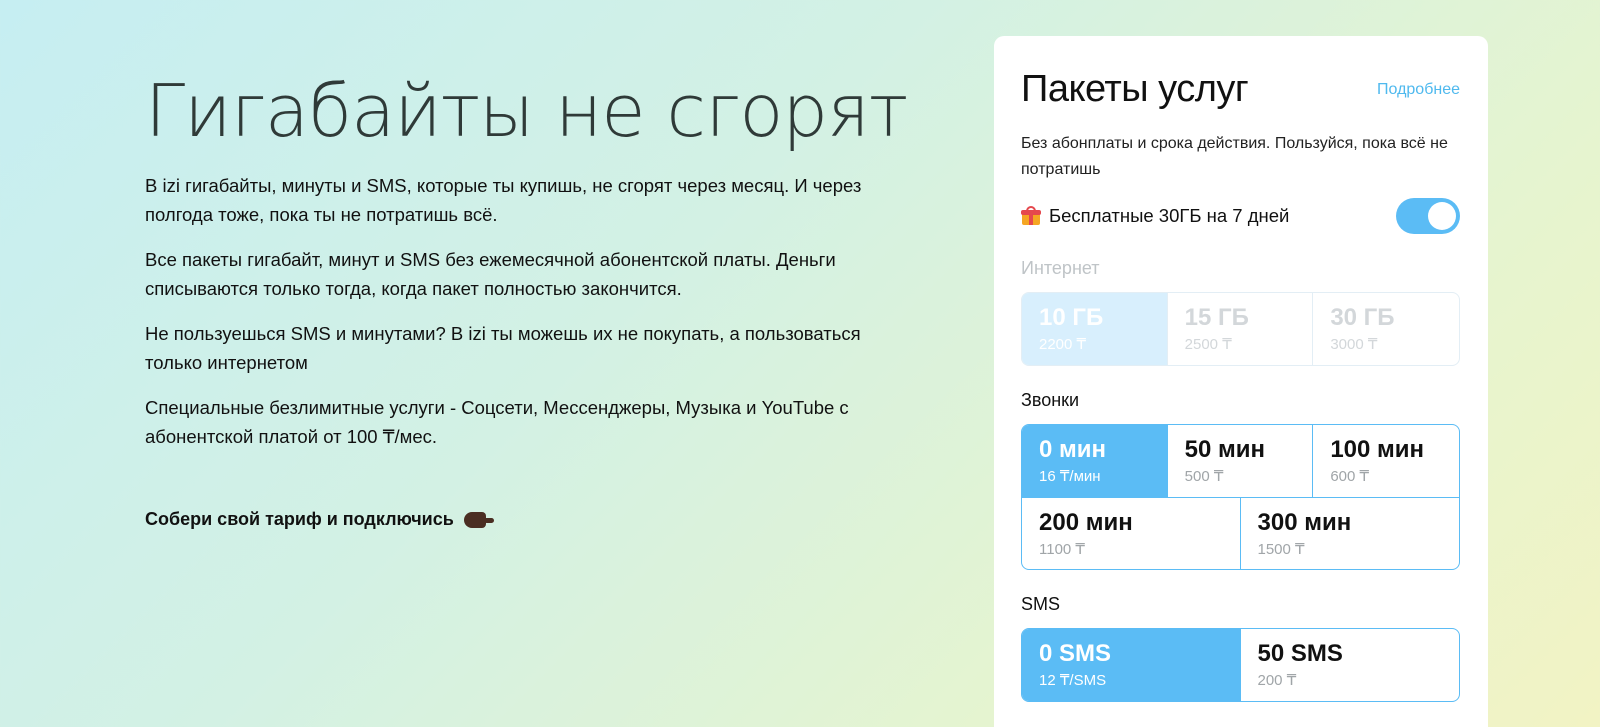  I want to click on free-gb-promo: Бесплатные 30ГБ на 7 дней, so click(1240, 216).